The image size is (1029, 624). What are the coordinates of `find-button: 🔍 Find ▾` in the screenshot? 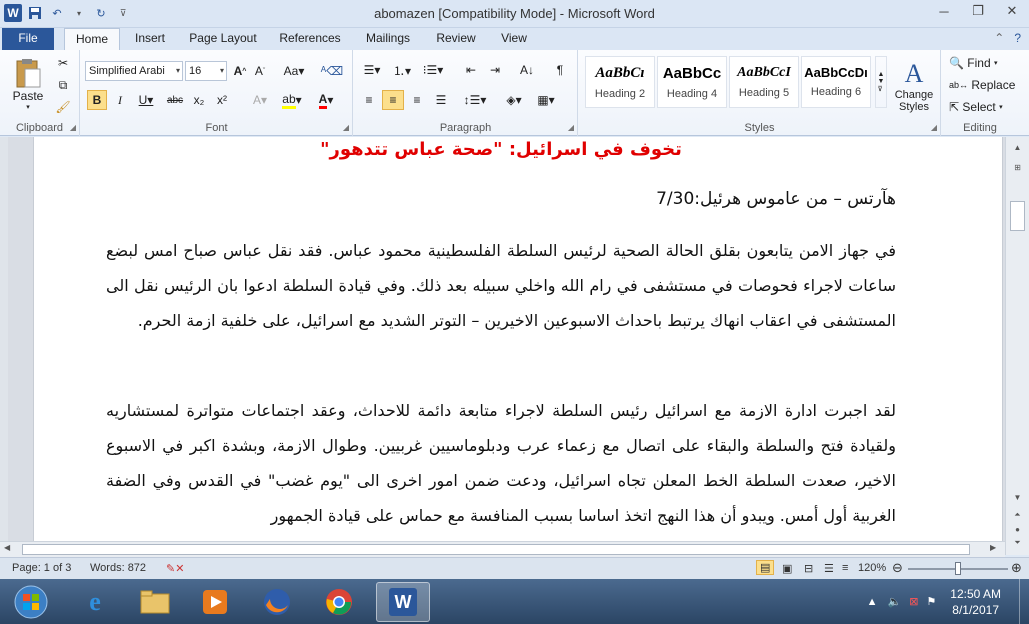 It's located at (981, 63).